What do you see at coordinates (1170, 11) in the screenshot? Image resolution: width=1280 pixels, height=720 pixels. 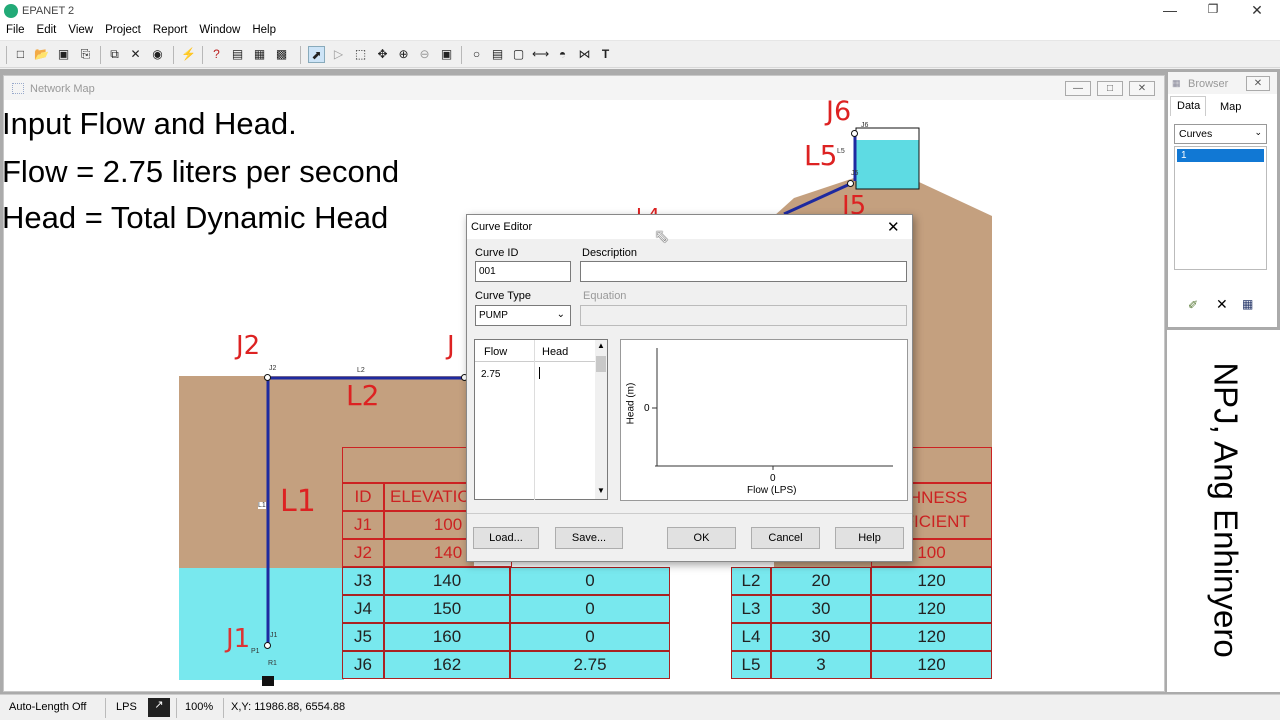 I see `minimize-button: —` at bounding box center [1170, 11].